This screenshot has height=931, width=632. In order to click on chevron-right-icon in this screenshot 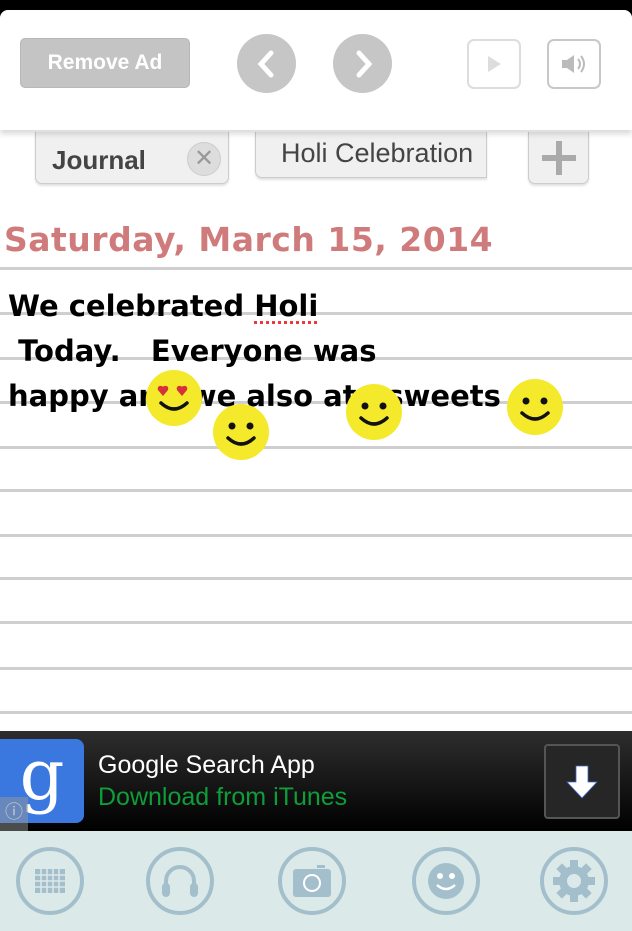, I will do `click(364, 63)`.